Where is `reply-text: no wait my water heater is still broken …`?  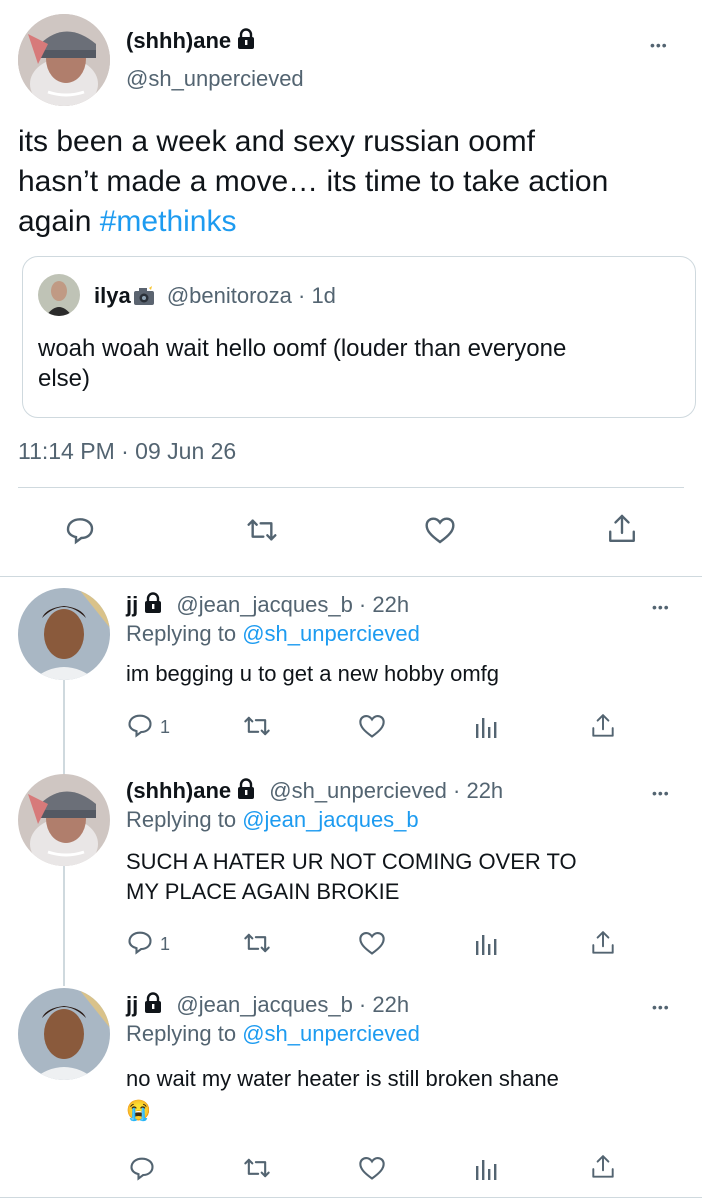 reply-text: no wait my water heater is still broken … is located at coordinates (342, 1095).